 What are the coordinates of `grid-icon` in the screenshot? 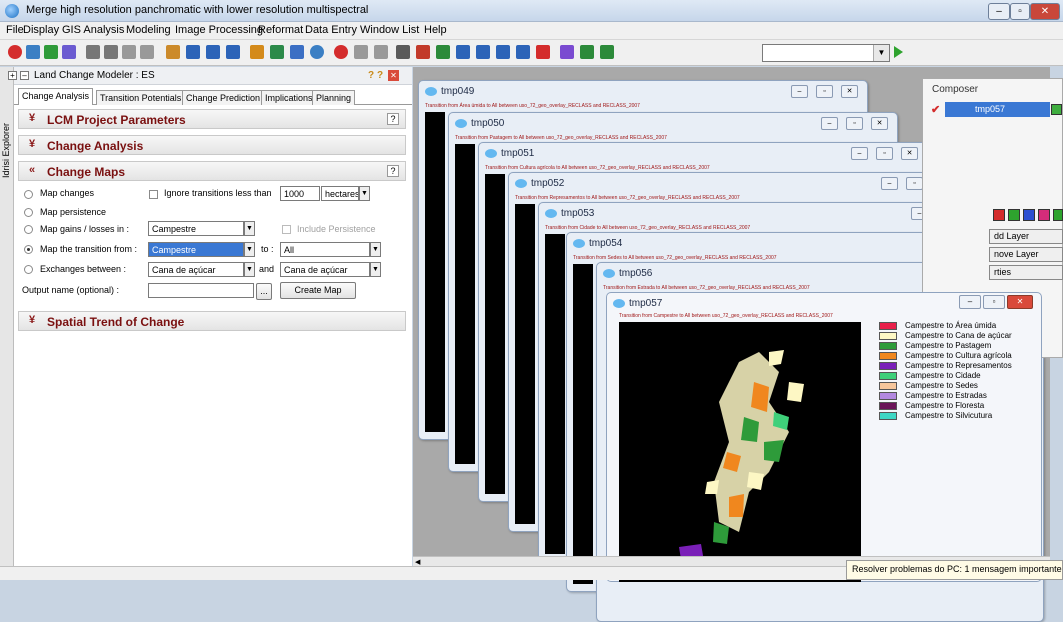 It's located at (193, 52).